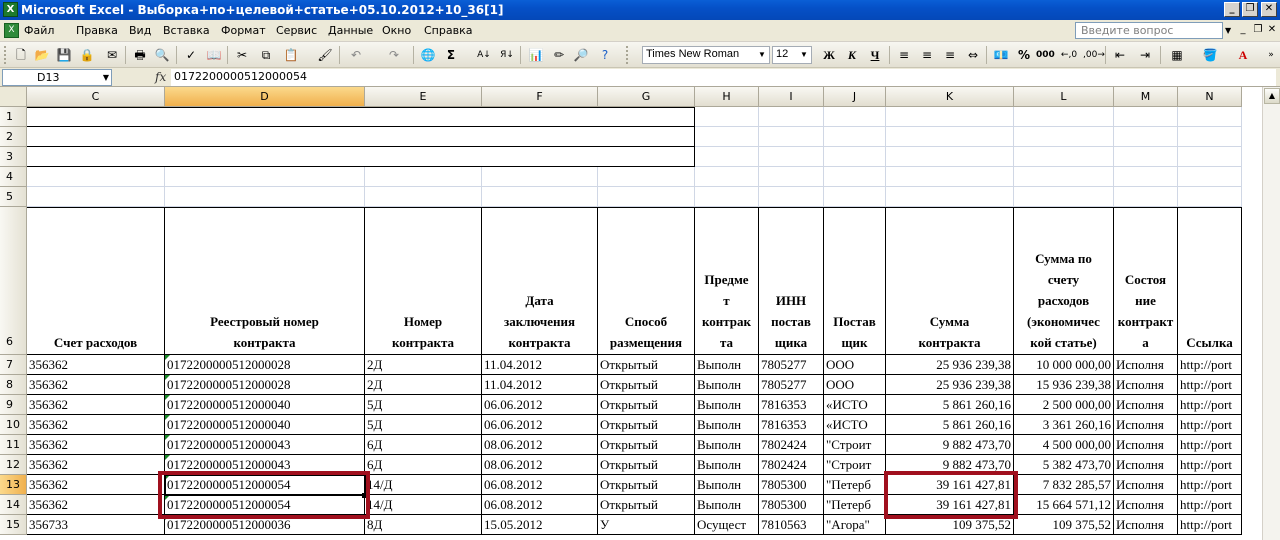 The height and width of the screenshot is (540, 1280). I want to click on cell-j2, so click(855, 137).